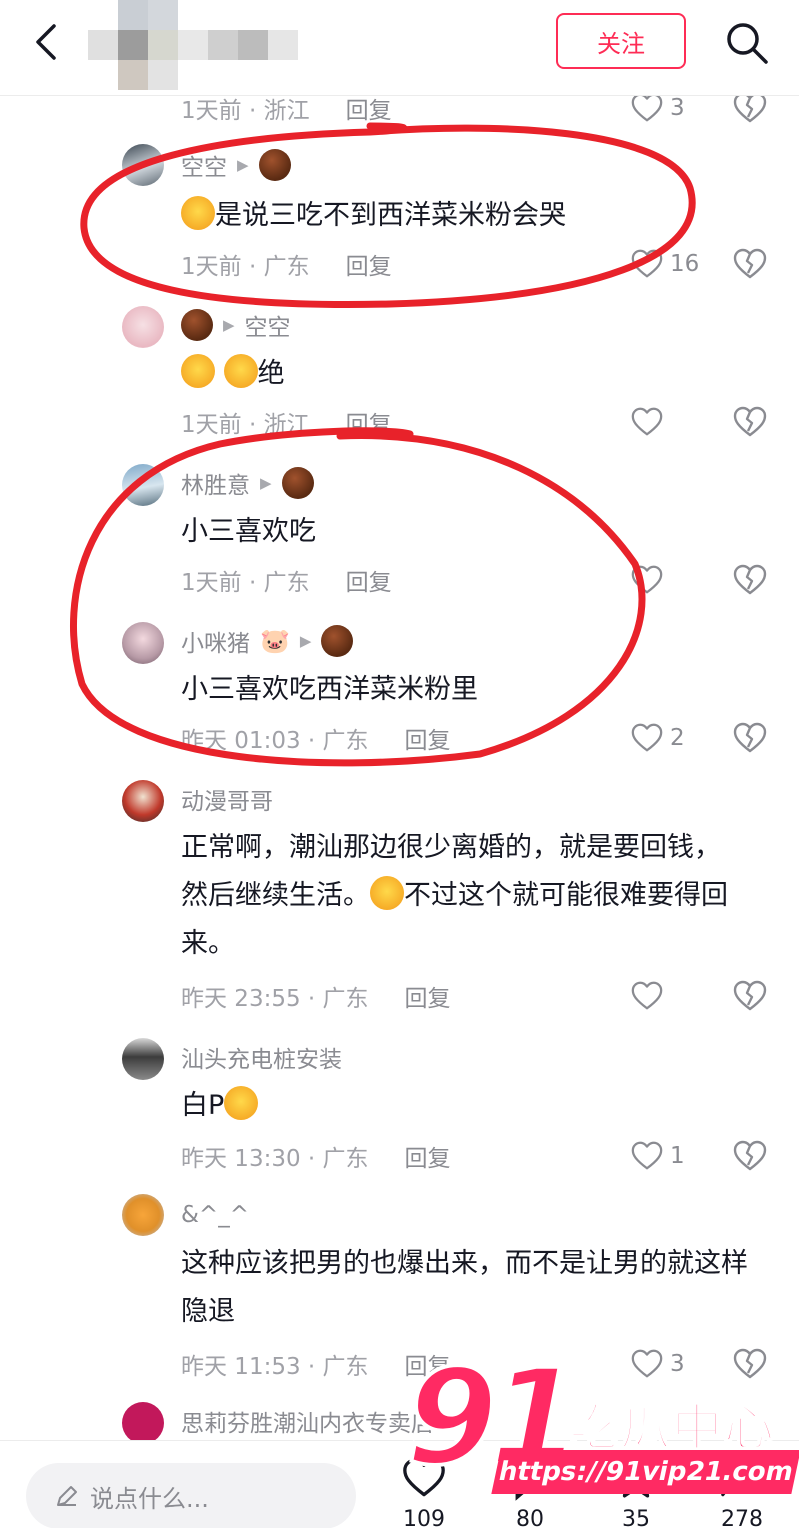  What do you see at coordinates (387, 893) in the screenshot?
I see `dog-face-emoji-icon` at bounding box center [387, 893].